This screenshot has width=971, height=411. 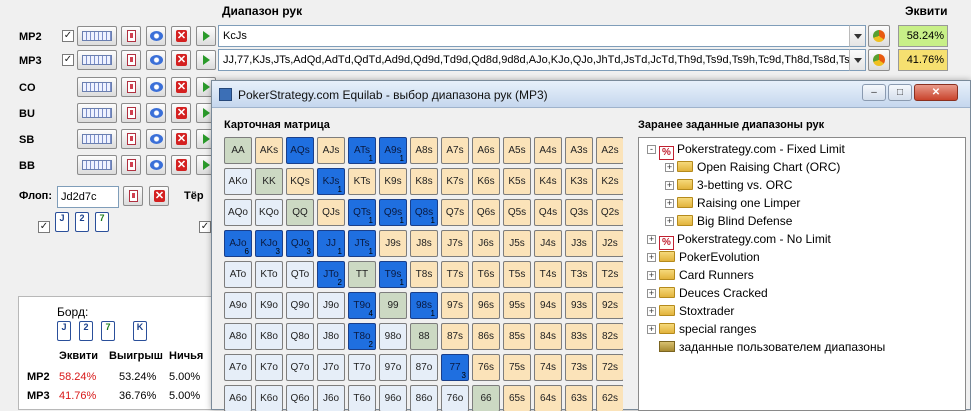 I want to click on hand-cell: Q7s, so click(x=455, y=212).